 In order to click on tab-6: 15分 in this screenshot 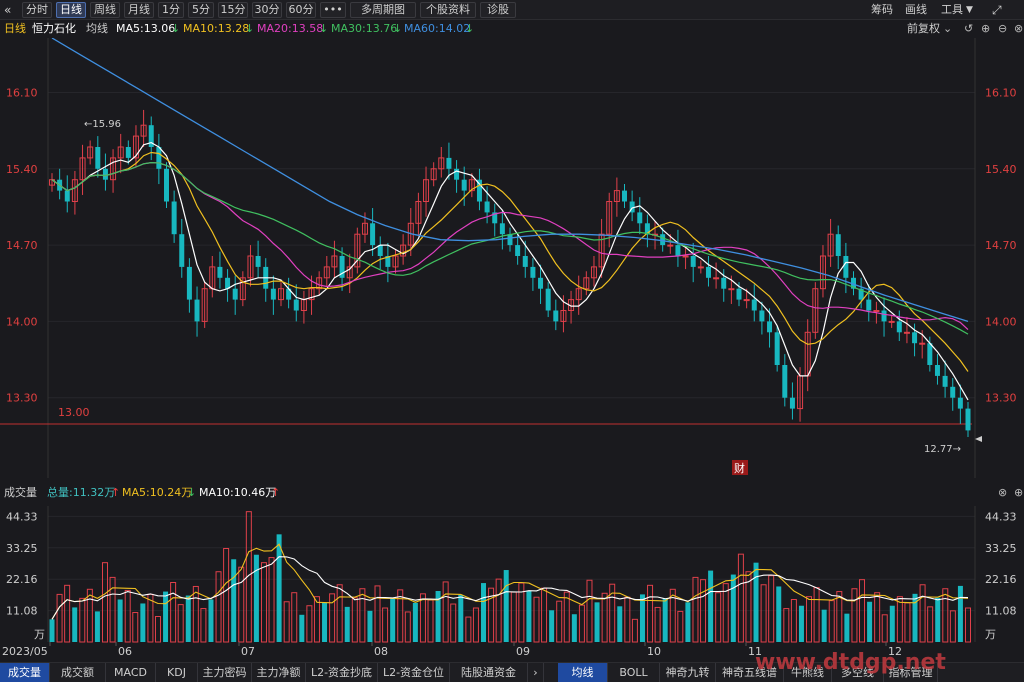, I will do `click(233, 10)`.